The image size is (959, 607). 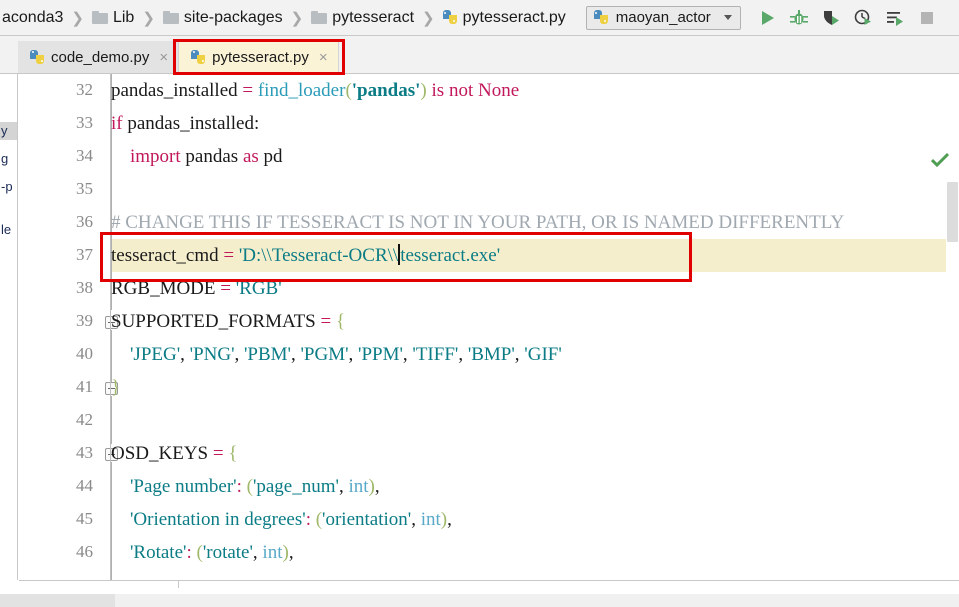 What do you see at coordinates (174, 453) in the screenshot?
I see `code-line-43: OSD_KEYS = {` at bounding box center [174, 453].